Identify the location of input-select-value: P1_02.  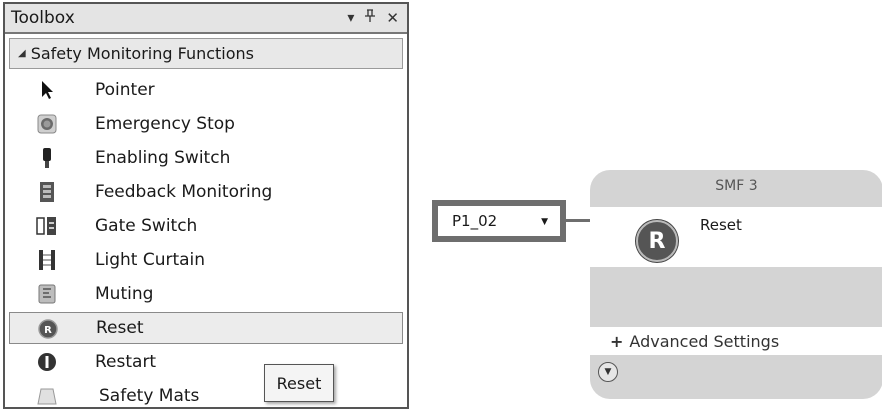
(475, 221).